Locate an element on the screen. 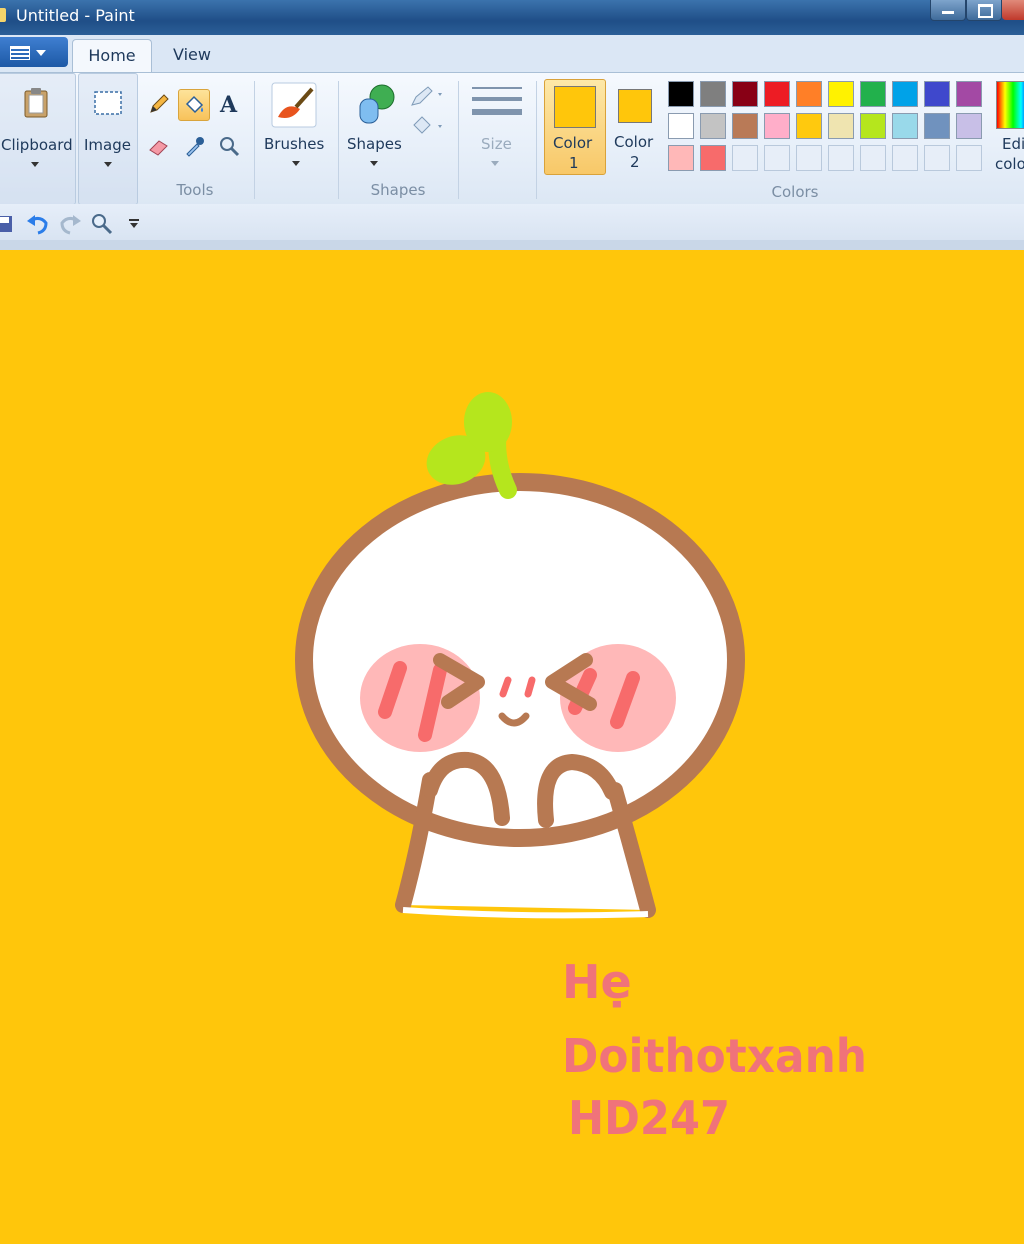 The width and height of the screenshot is (1024, 1244). customize-toolbar-icon is located at coordinates (134, 224).